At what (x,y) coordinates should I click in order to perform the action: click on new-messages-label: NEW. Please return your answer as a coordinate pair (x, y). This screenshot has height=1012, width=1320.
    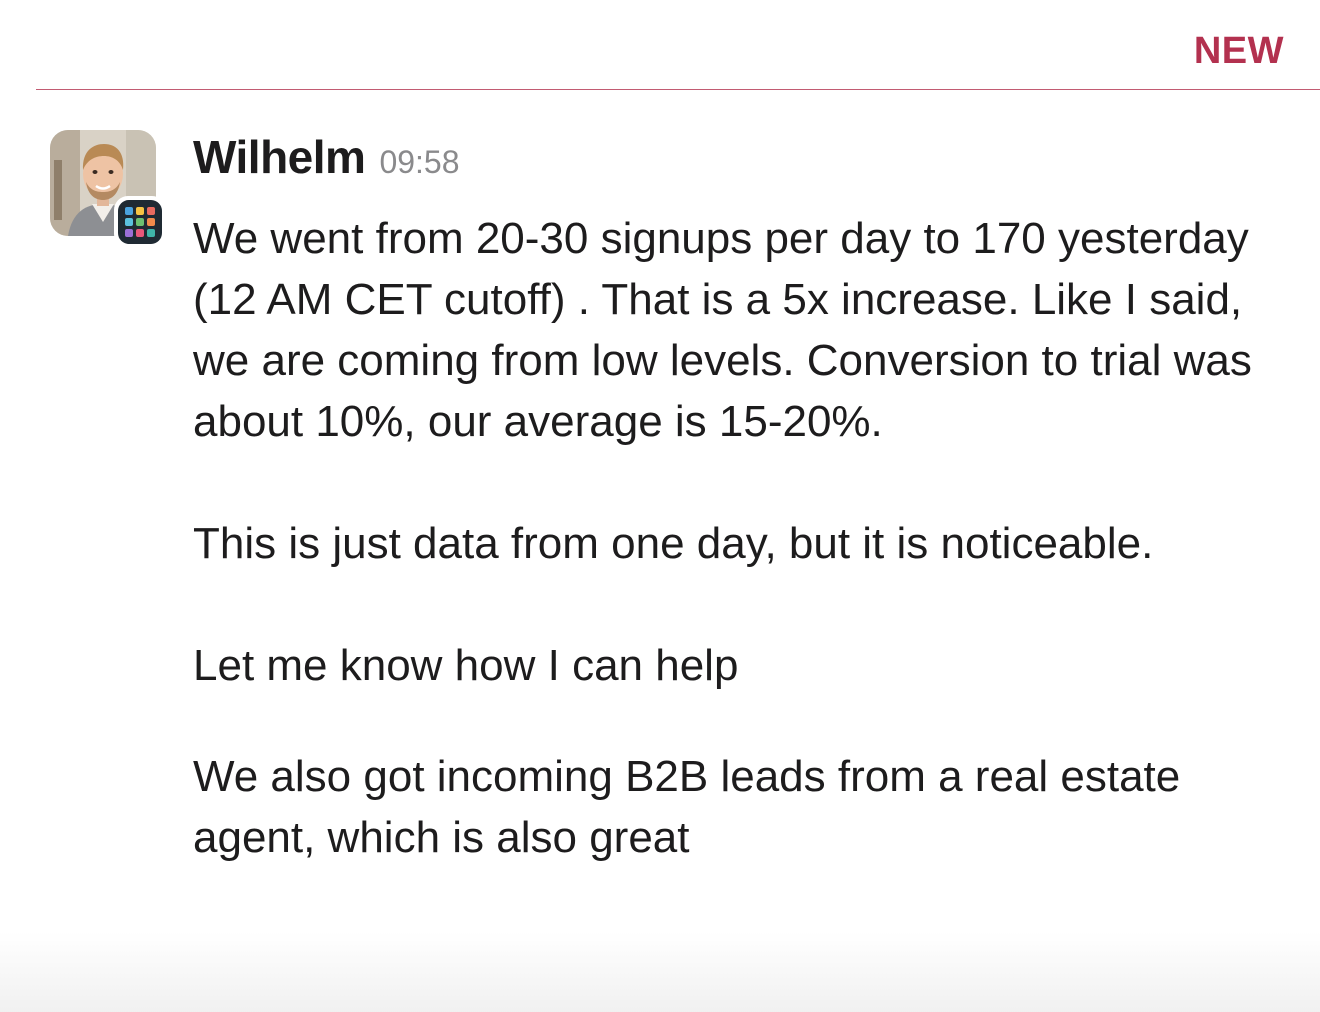
    Looking at the image, I should click on (1238, 51).